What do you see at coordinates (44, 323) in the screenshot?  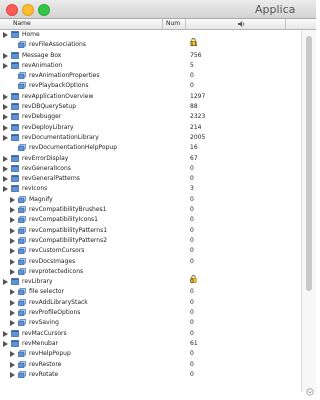 I see `tree-row-label: revSaving` at bounding box center [44, 323].